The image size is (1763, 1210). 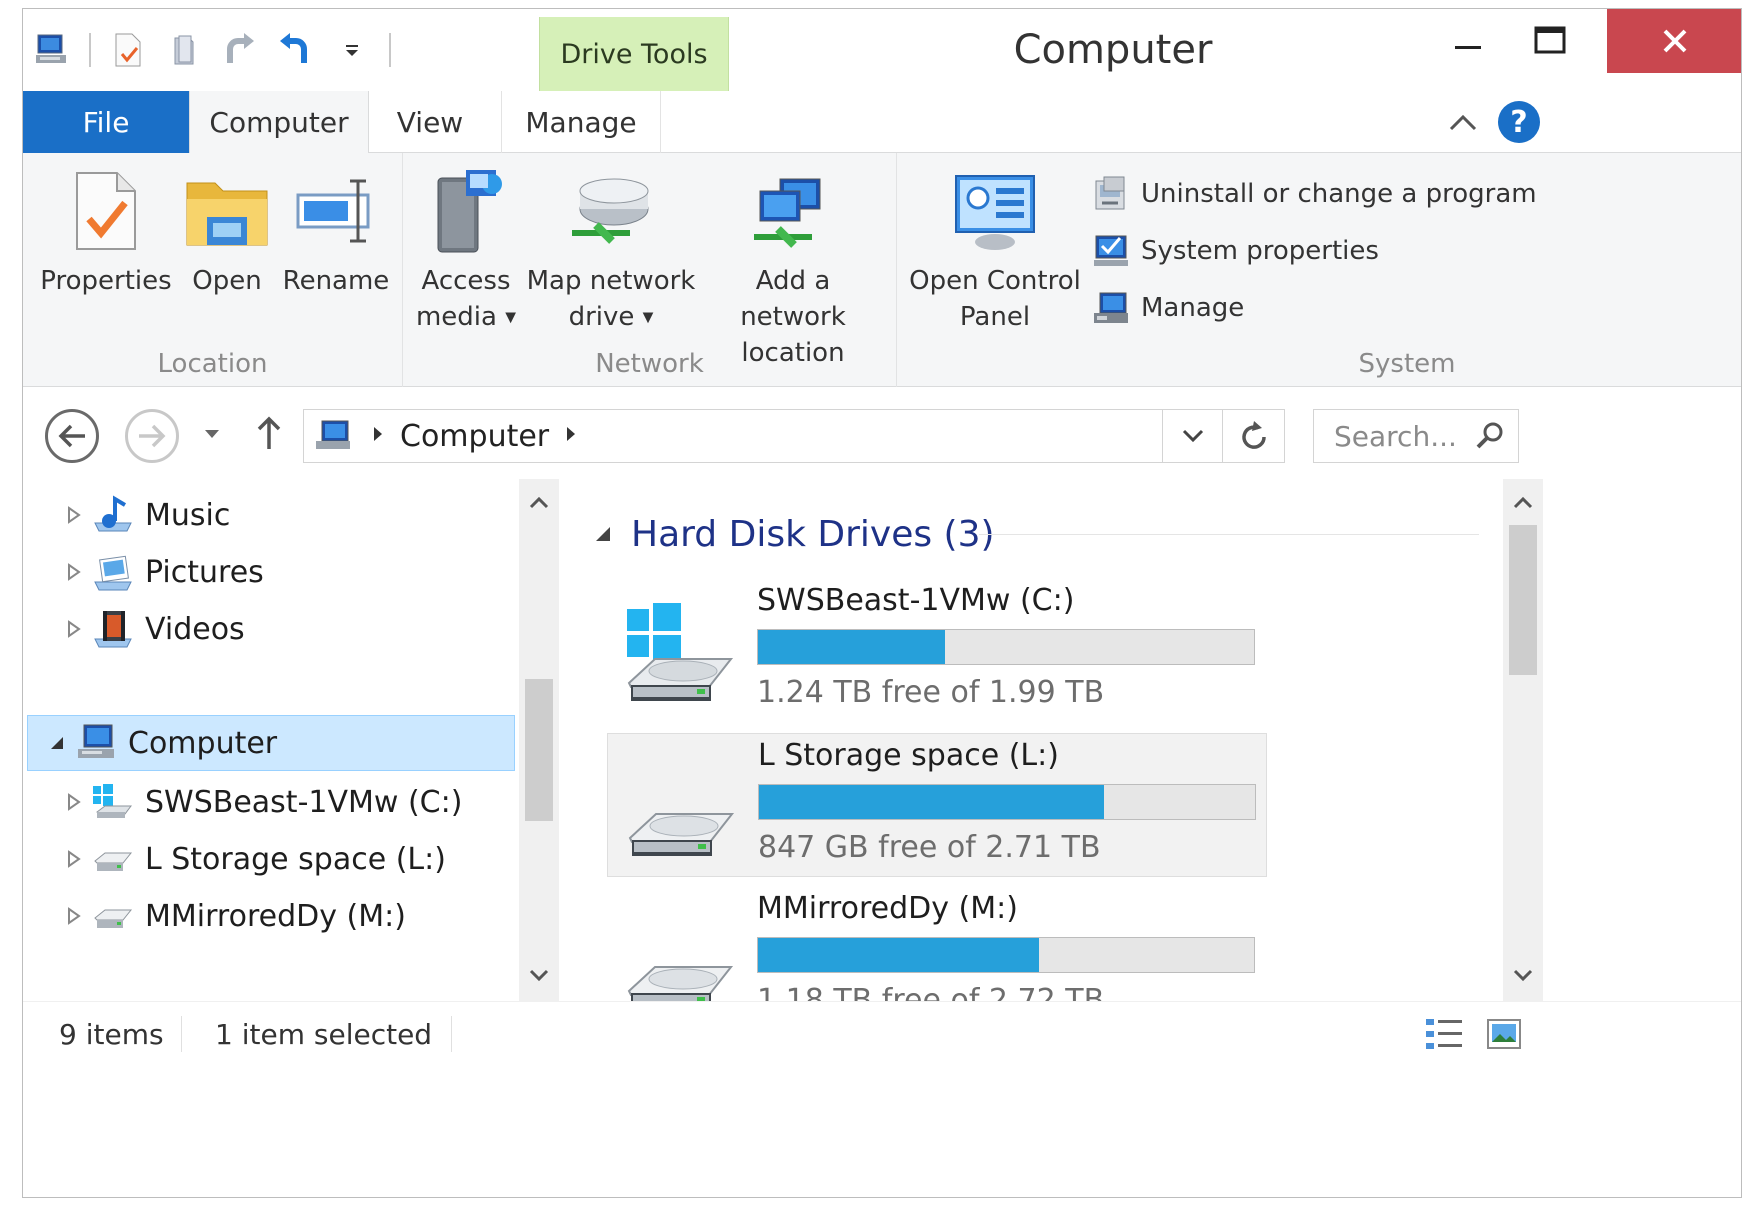 What do you see at coordinates (144, 515) in the screenshot?
I see `tree-item-music: Music` at bounding box center [144, 515].